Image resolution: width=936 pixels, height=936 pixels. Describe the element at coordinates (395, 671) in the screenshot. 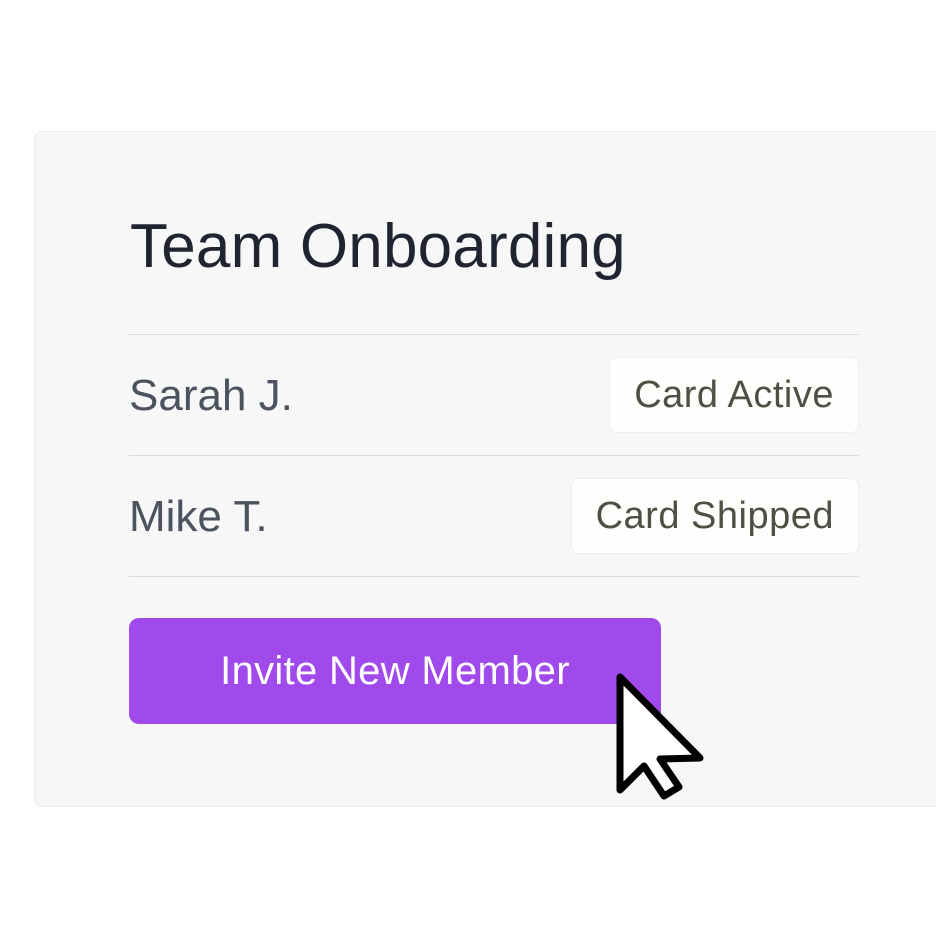

I see `invite-new-member-button: Invite New Member` at that location.